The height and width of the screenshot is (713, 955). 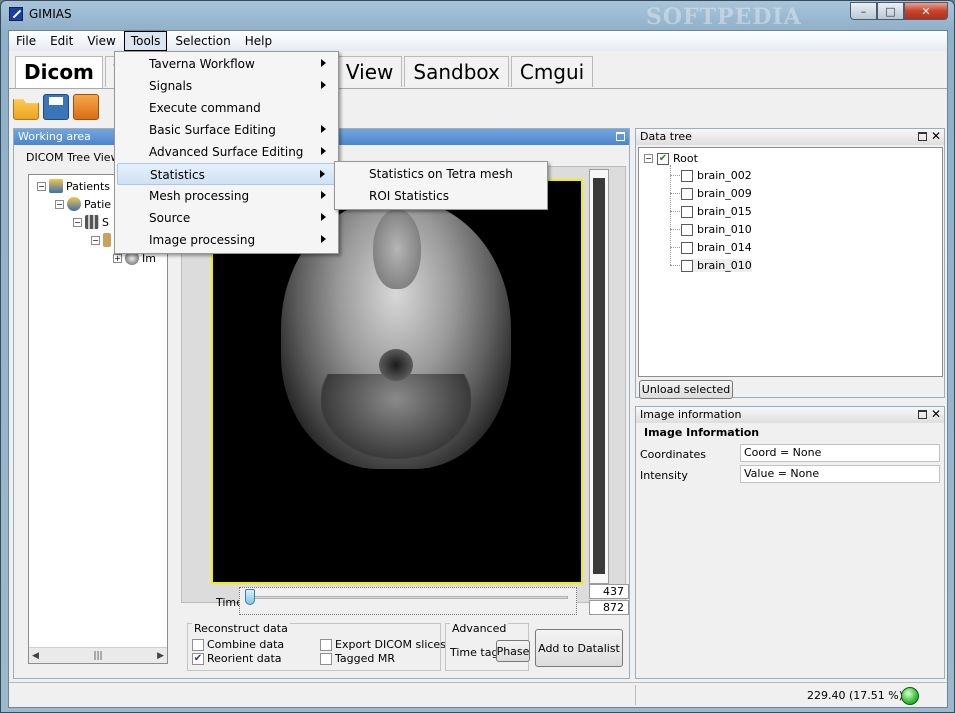 I want to click on time-max-field: 872, so click(x=609, y=607).